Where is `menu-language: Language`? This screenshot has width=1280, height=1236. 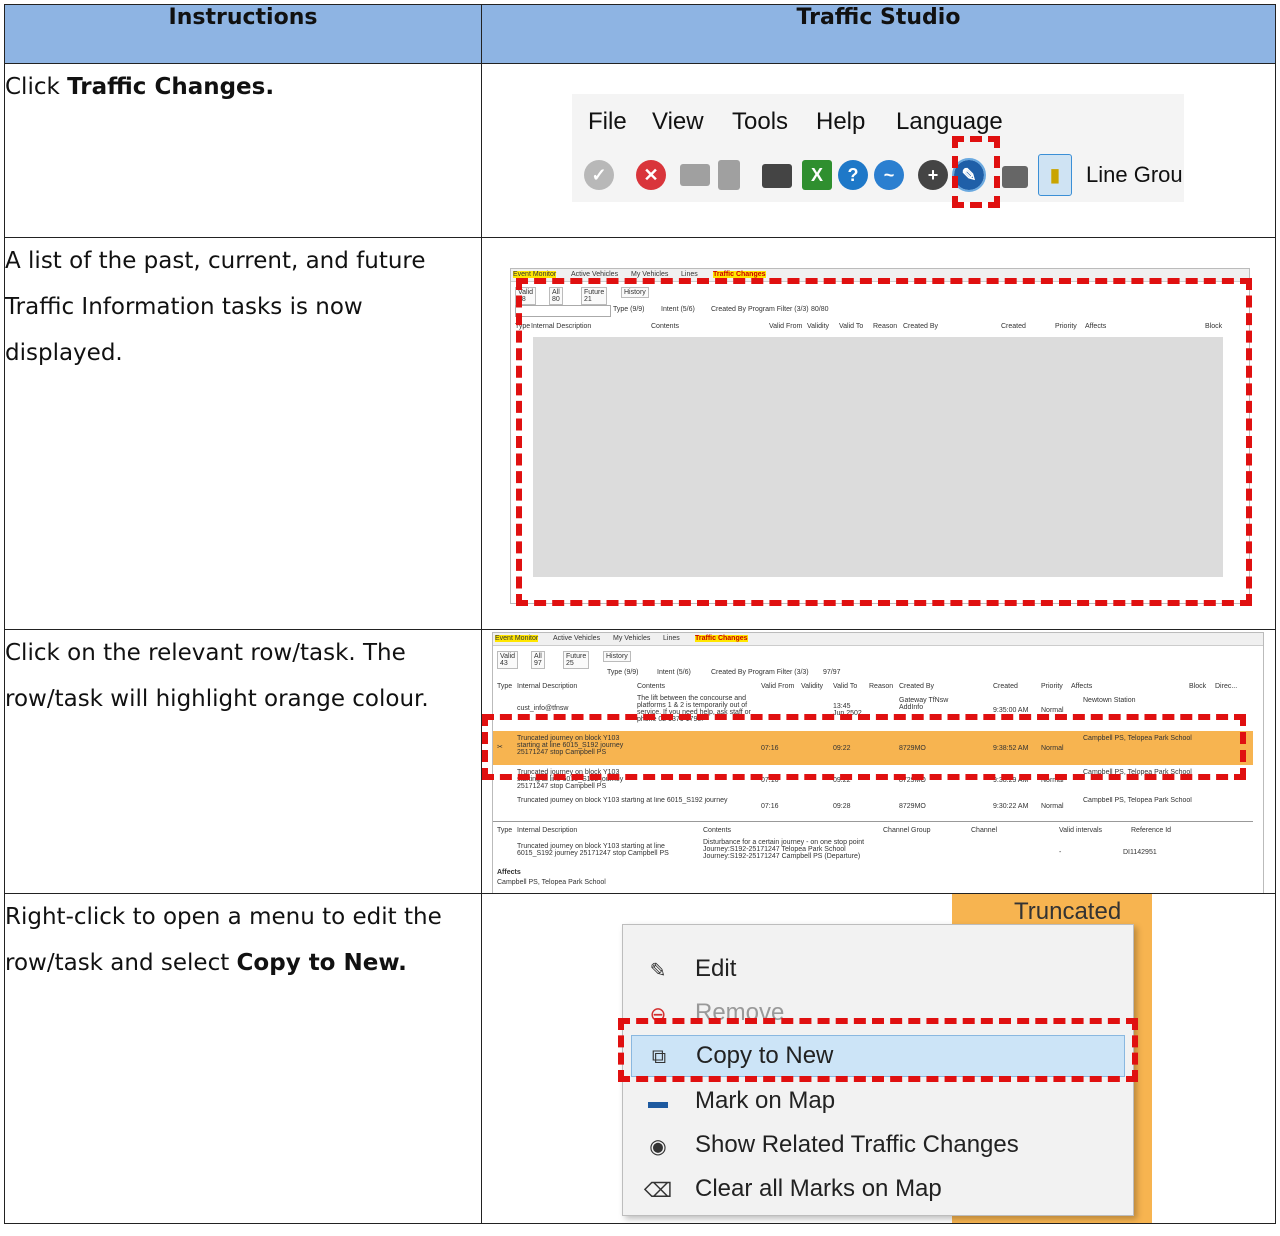 menu-language: Language is located at coordinates (949, 122).